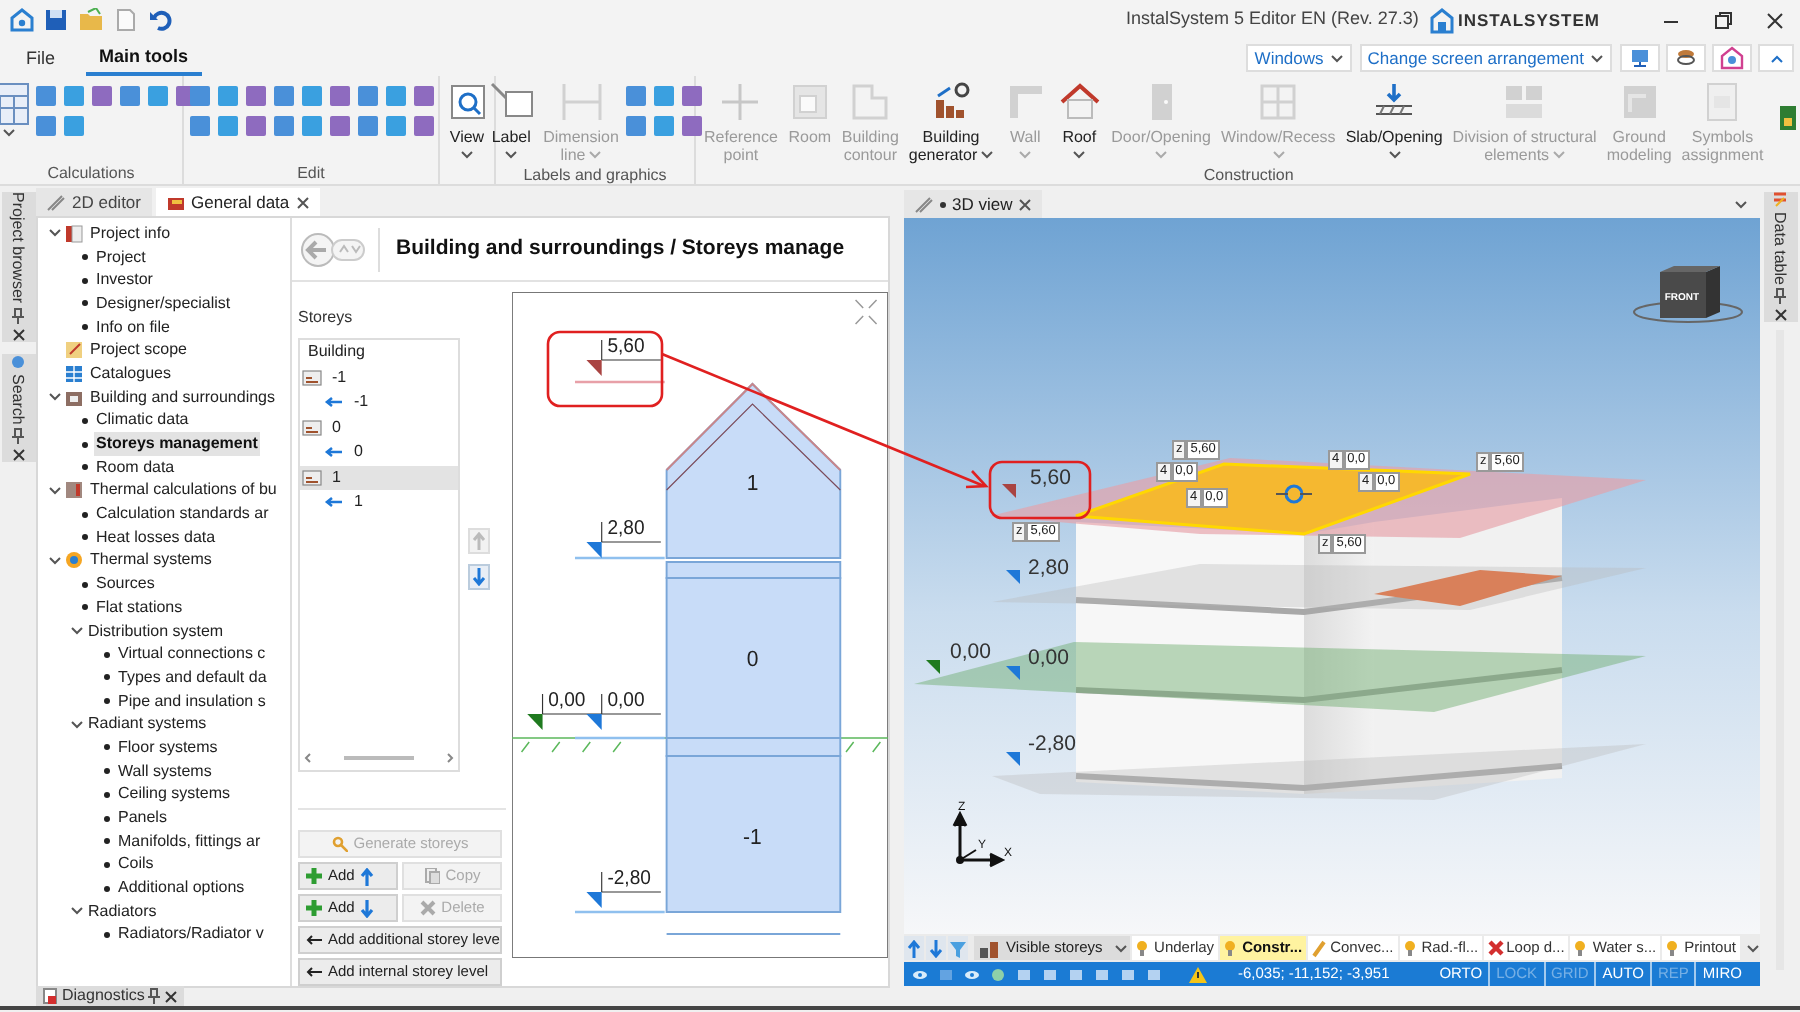  What do you see at coordinates (142, 818) in the screenshot?
I see `tree-item: Panels` at bounding box center [142, 818].